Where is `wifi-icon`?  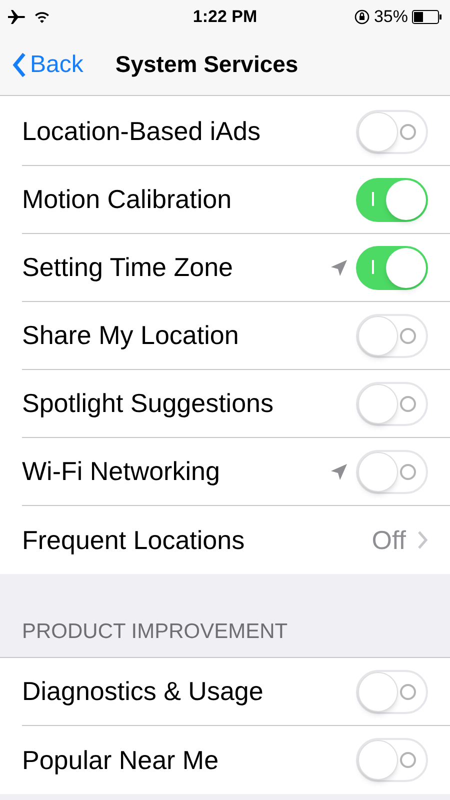
wifi-icon is located at coordinates (42, 17).